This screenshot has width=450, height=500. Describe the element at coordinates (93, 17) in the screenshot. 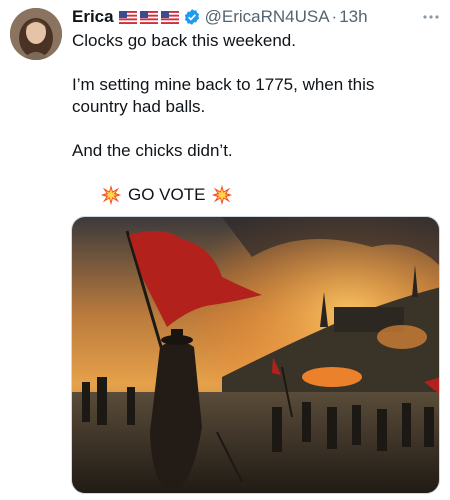

I see `author-name: Erica` at that location.